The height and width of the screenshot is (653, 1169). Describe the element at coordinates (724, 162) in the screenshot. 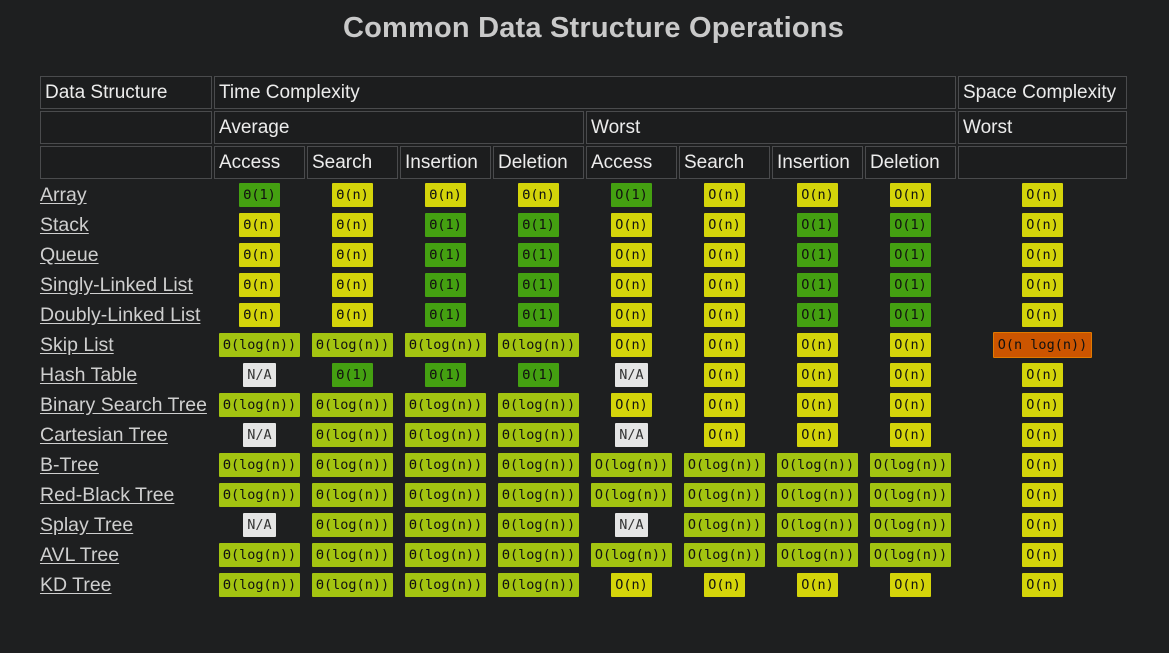

I see `header-worst-search: Search` at that location.